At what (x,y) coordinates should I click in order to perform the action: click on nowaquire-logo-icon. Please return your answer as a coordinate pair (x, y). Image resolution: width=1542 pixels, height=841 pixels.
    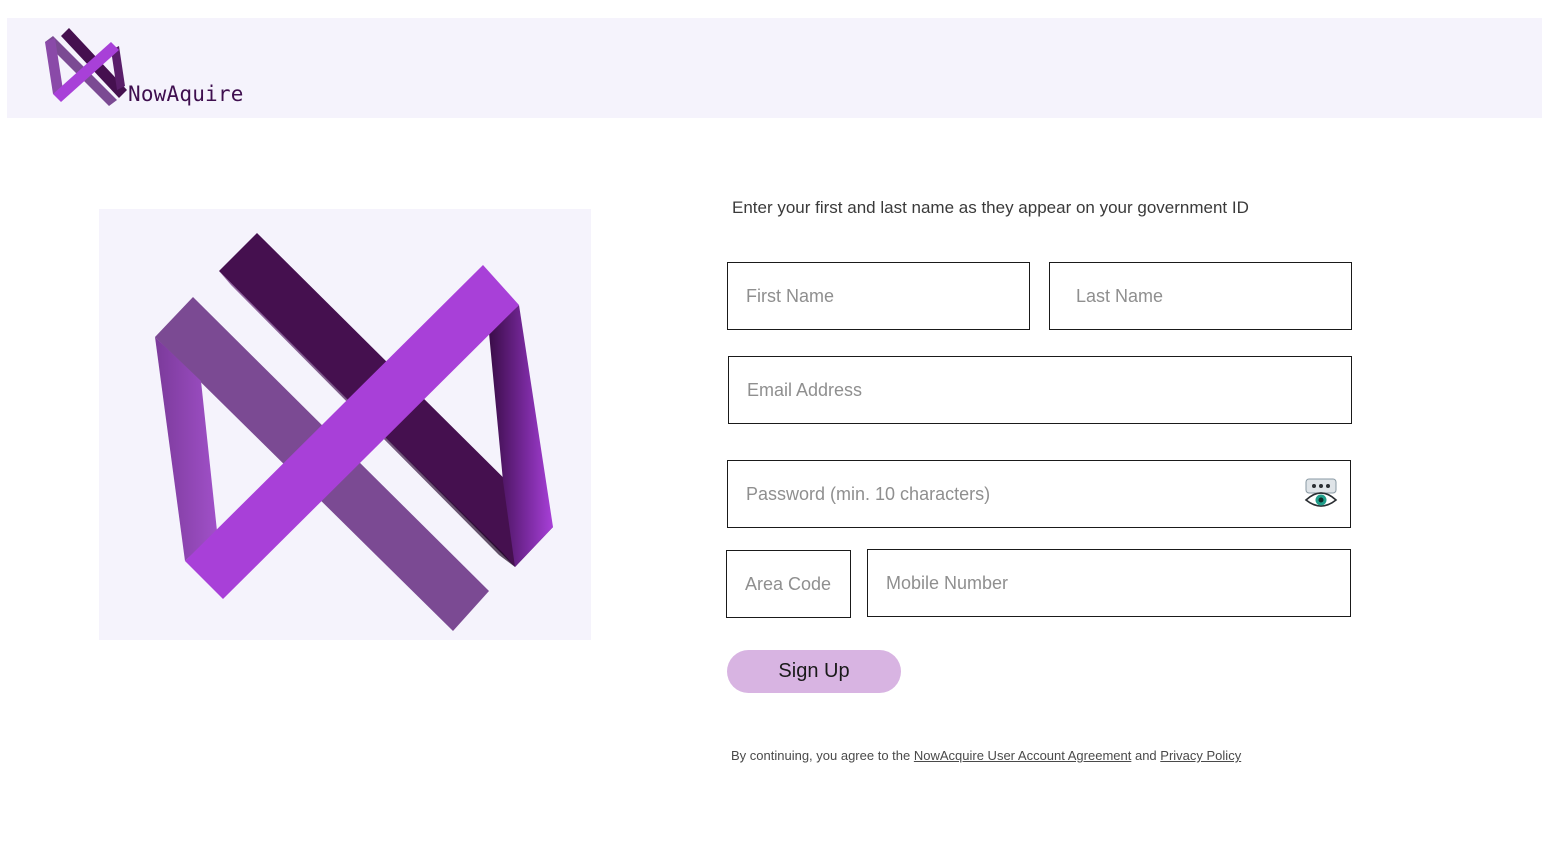
    Looking at the image, I should click on (85, 69).